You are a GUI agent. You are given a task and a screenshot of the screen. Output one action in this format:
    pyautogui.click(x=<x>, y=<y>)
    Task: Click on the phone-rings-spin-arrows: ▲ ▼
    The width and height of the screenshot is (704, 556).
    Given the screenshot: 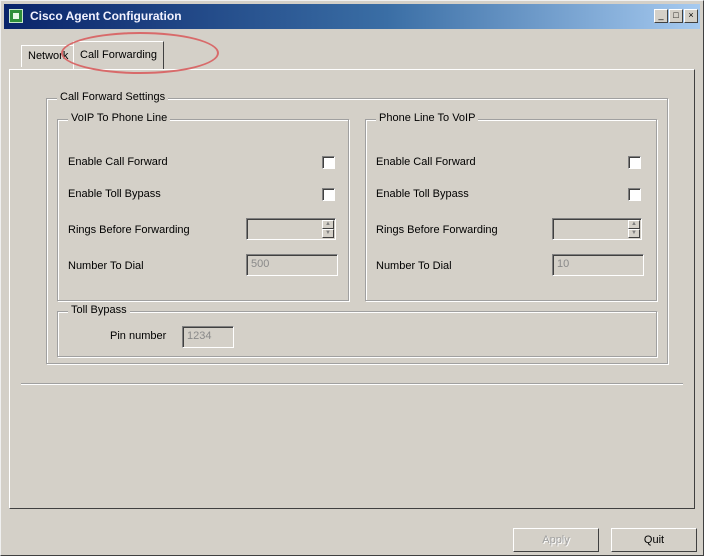 What is the action you would take?
    pyautogui.click(x=634, y=229)
    